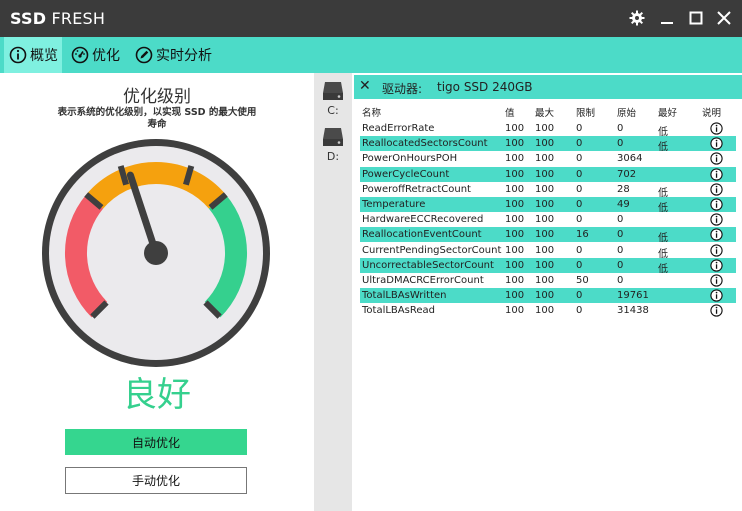 This screenshot has width=742, height=511. Describe the element at coordinates (372, 113) in the screenshot. I see `header-name: 名称` at that location.